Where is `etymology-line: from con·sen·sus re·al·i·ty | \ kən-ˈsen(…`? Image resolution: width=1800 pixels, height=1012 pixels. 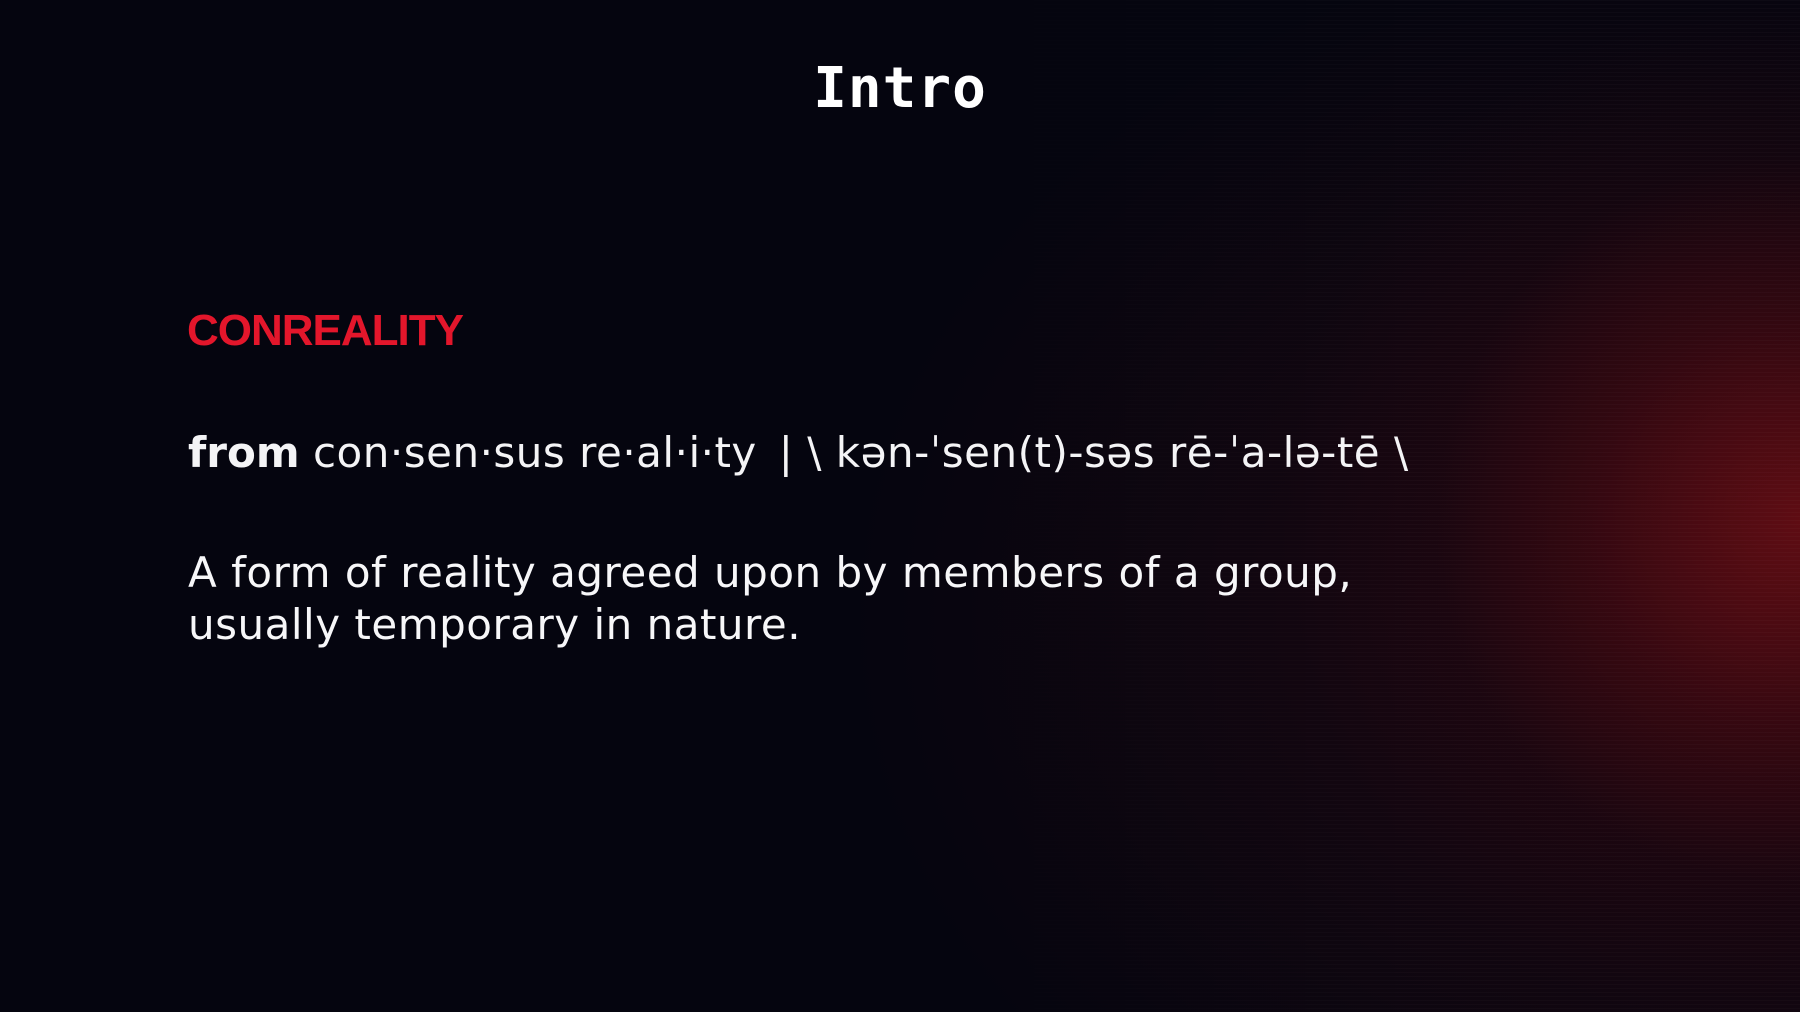
etymology-line: from con·sen·sus re·al·i·ty | \ kən-ˈsen(… is located at coordinates (798, 452).